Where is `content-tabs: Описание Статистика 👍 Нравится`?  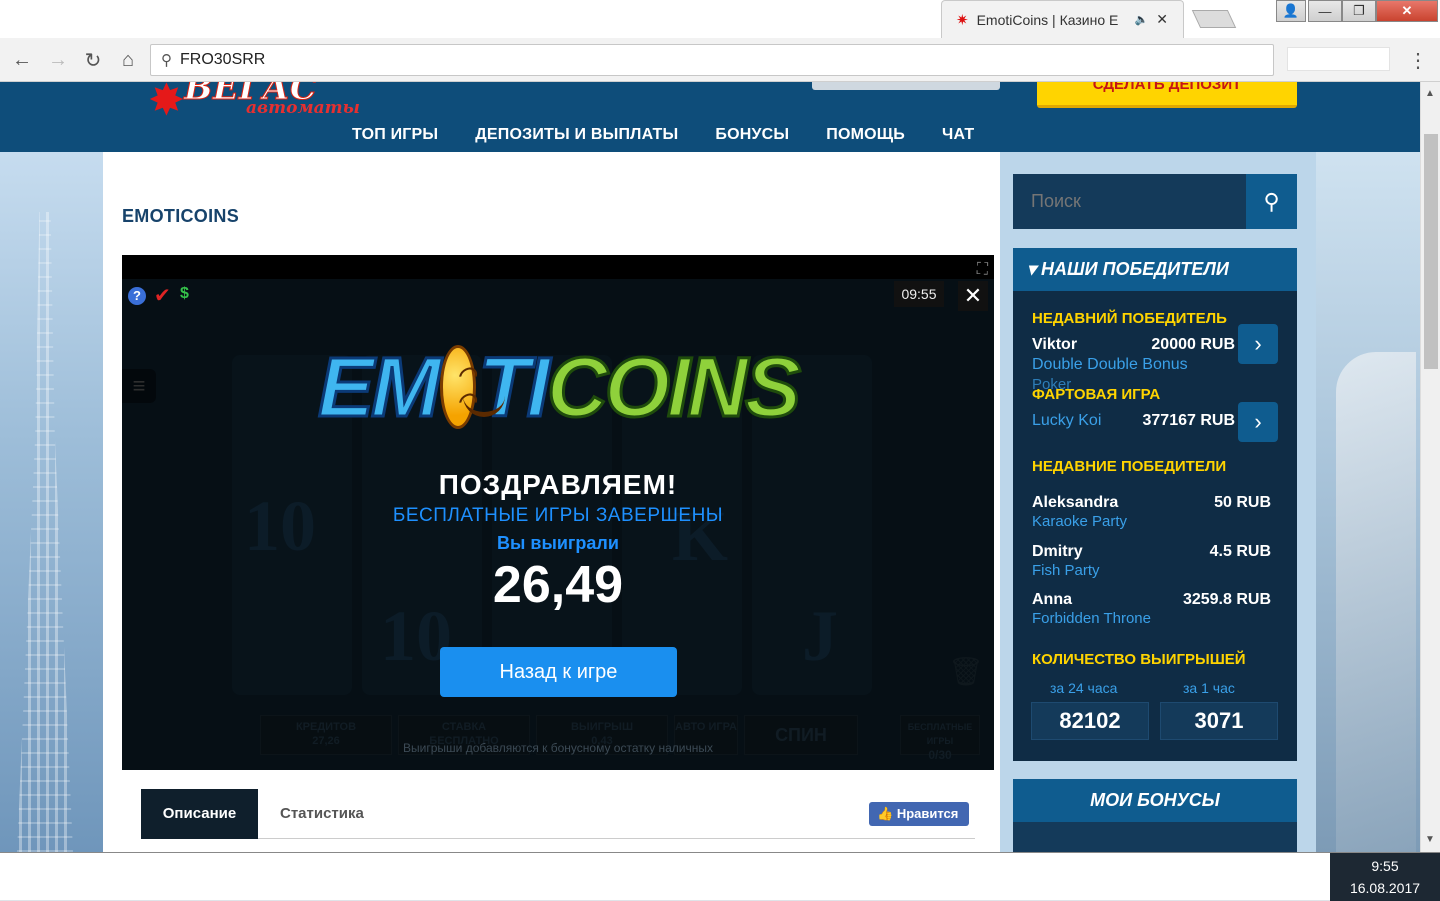
content-tabs: Описание Статистика 👍 Нравится is located at coordinates (558, 814).